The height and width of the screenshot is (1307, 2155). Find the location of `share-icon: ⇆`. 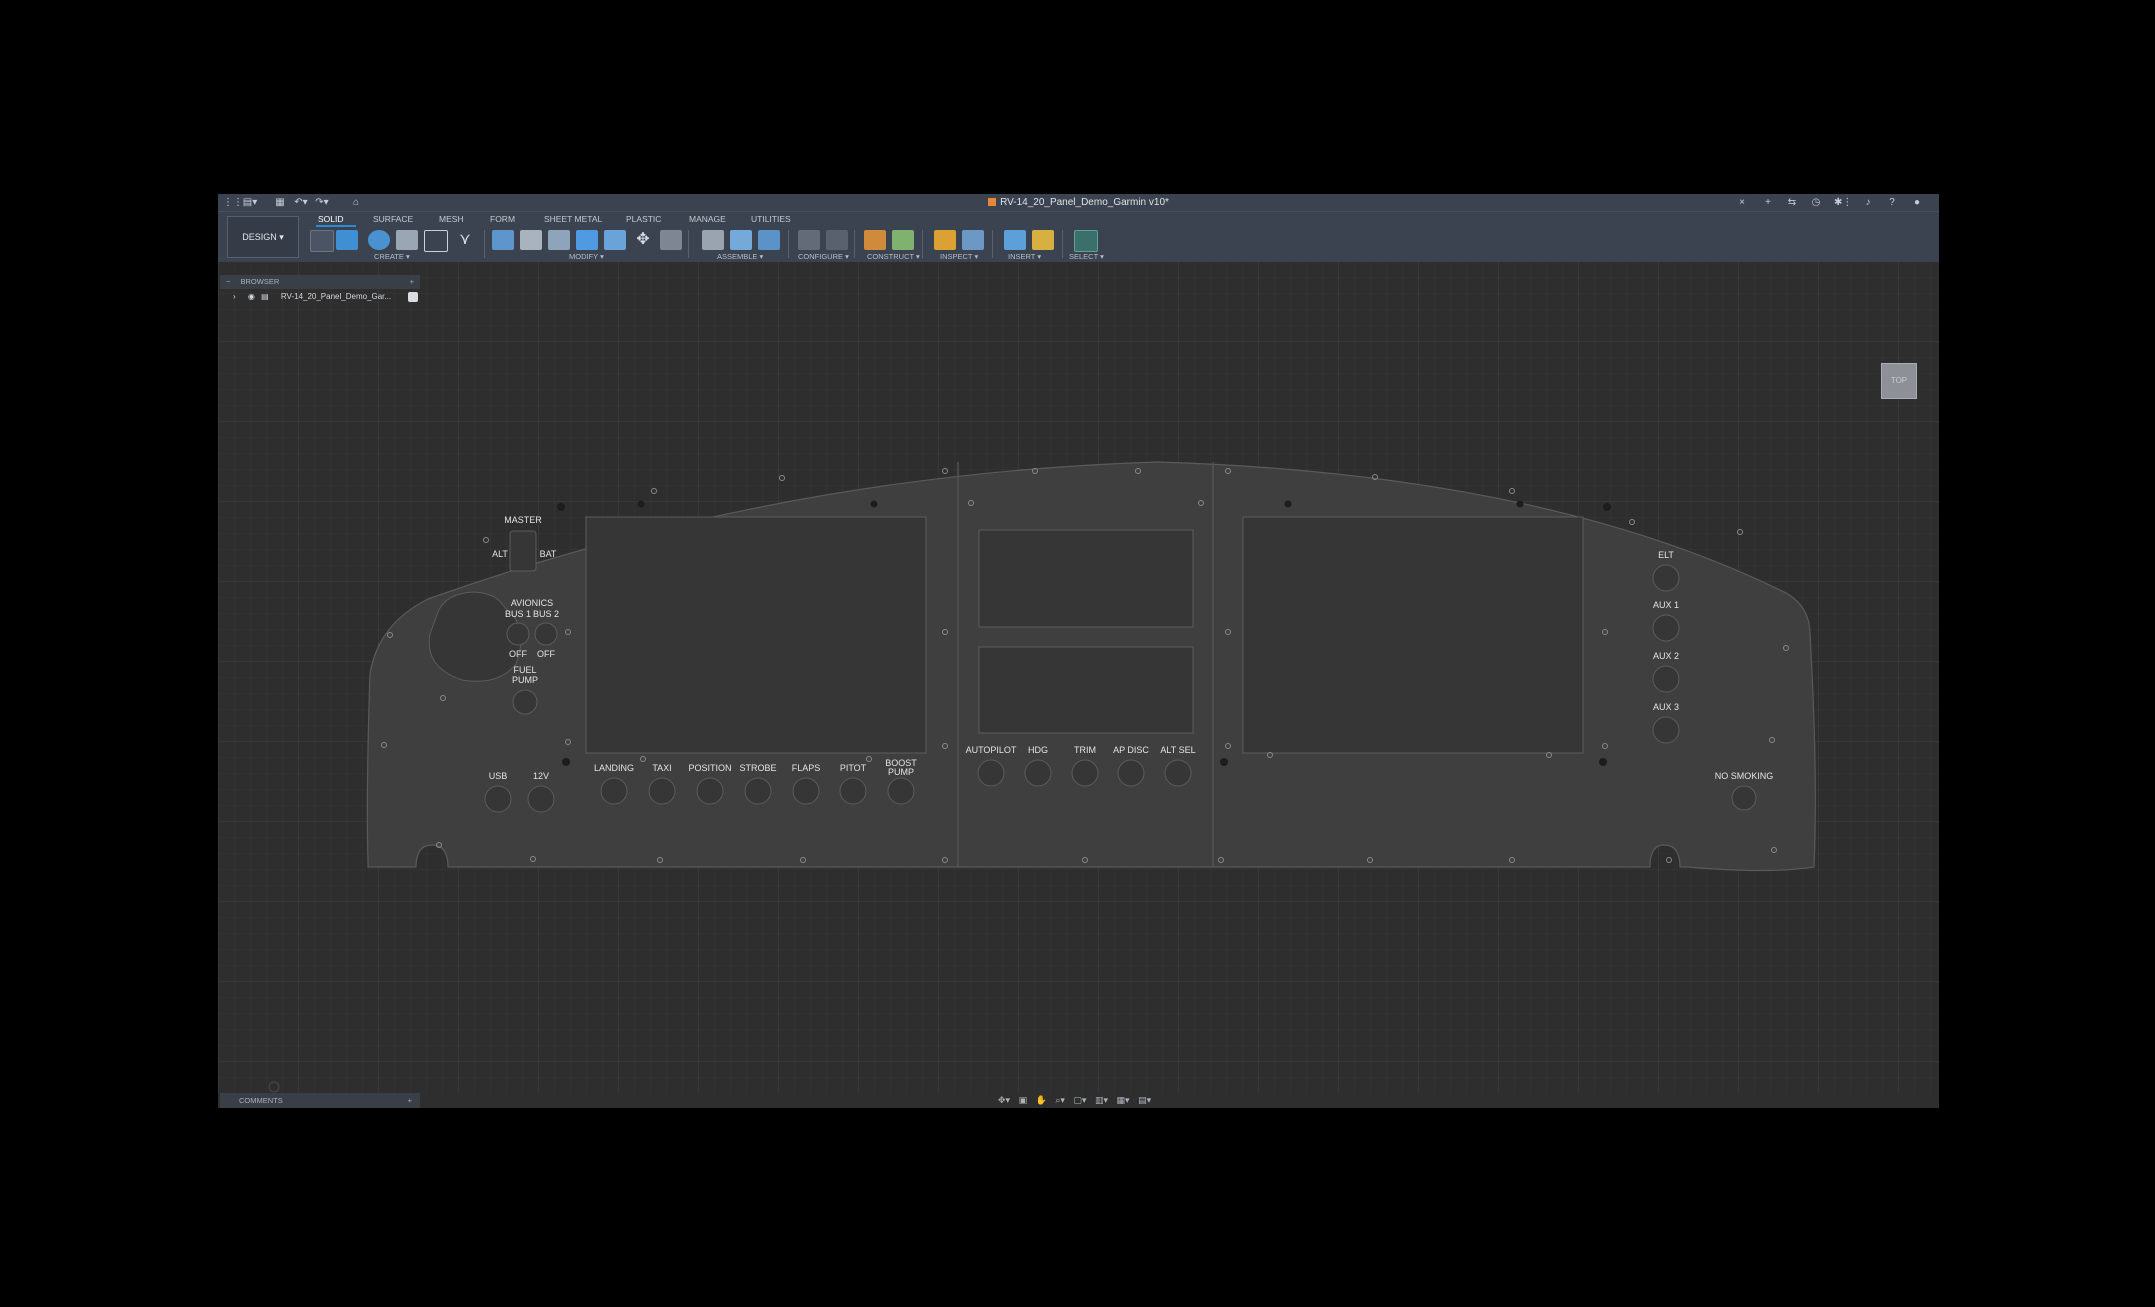

share-icon: ⇆ is located at coordinates (1792, 202).